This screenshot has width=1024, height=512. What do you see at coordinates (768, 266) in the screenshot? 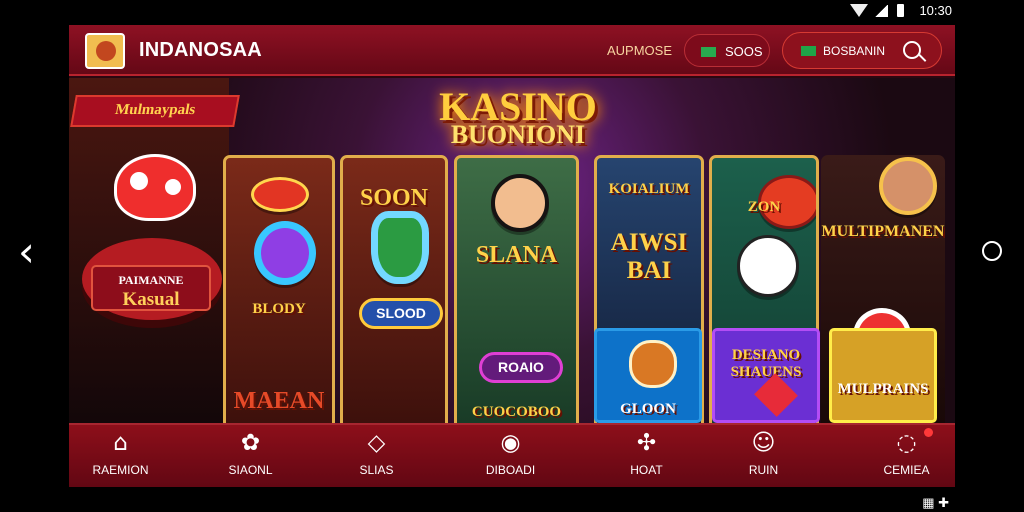
I see `dice-ball-icon` at bounding box center [768, 266].